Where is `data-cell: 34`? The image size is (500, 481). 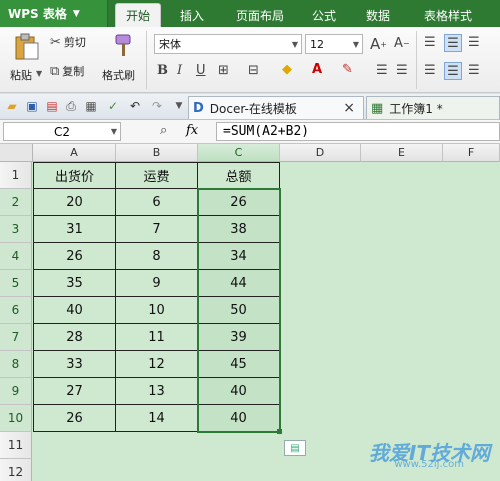 data-cell: 34 is located at coordinates (239, 256).